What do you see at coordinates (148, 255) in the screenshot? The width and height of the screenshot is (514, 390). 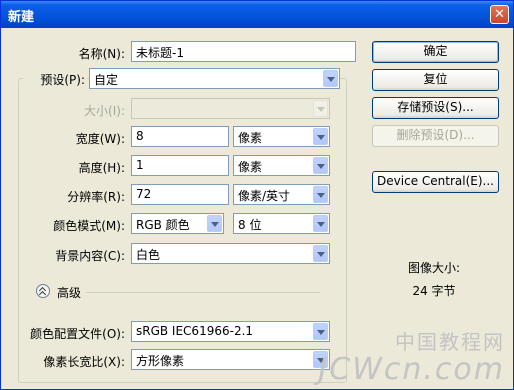 I see `background-value: 白色` at bounding box center [148, 255].